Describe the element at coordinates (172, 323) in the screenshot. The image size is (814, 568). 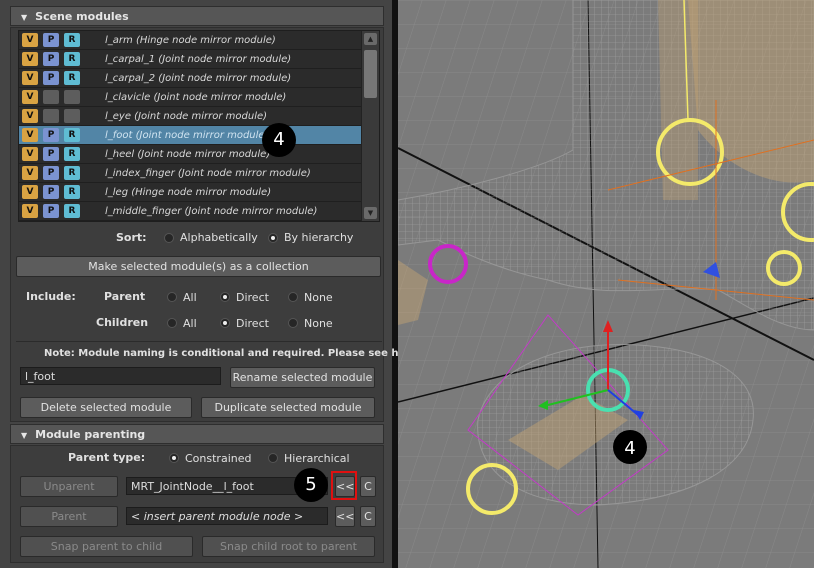
I see `children-all-radio` at that location.